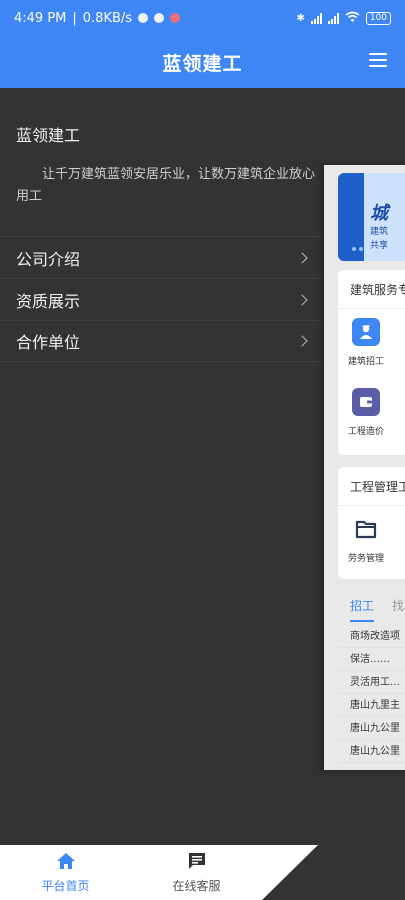 This screenshot has height=900, width=405. Describe the element at coordinates (48, 301) in the screenshot. I see `menu-item-label: 资质展示` at that location.